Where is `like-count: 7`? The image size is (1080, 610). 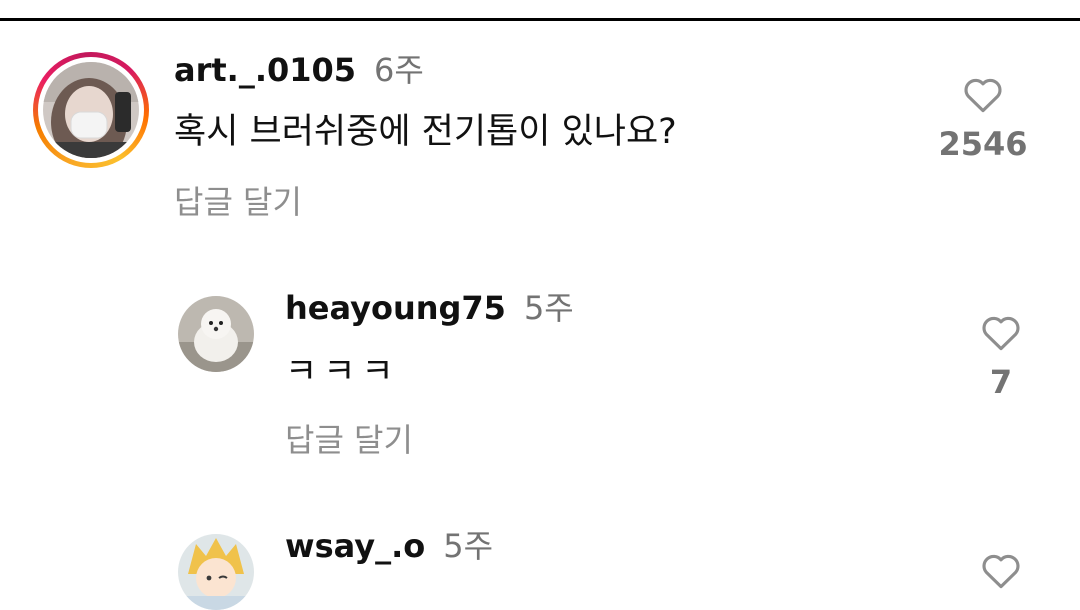 like-count: 7 is located at coordinates (1001, 382).